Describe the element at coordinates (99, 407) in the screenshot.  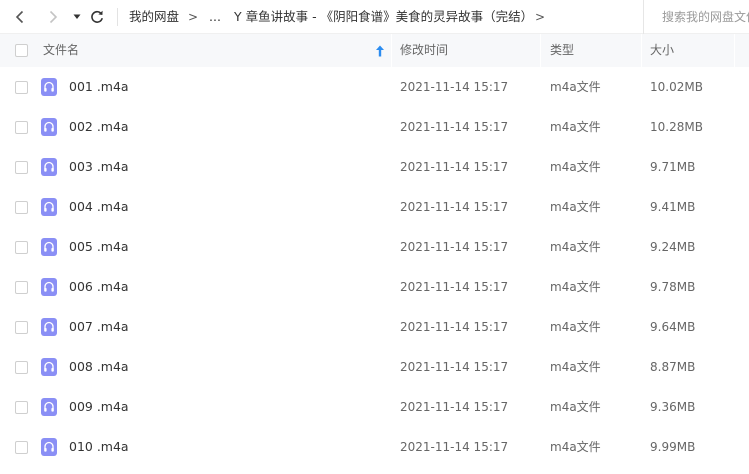
I see `file-name: 009 .m4a` at that location.